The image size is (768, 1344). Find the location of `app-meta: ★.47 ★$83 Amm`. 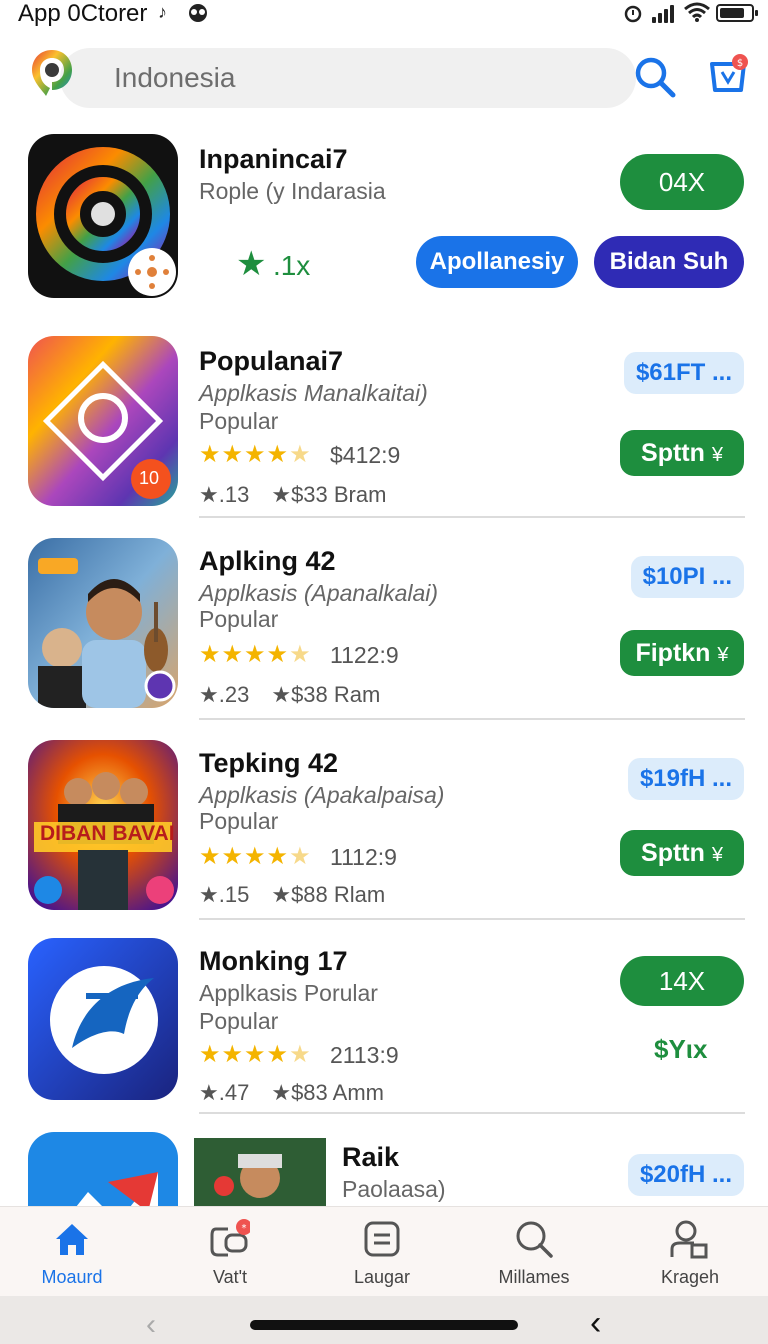

app-meta: ★.47 ★$83 Amm is located at coordinates (291, 1092).